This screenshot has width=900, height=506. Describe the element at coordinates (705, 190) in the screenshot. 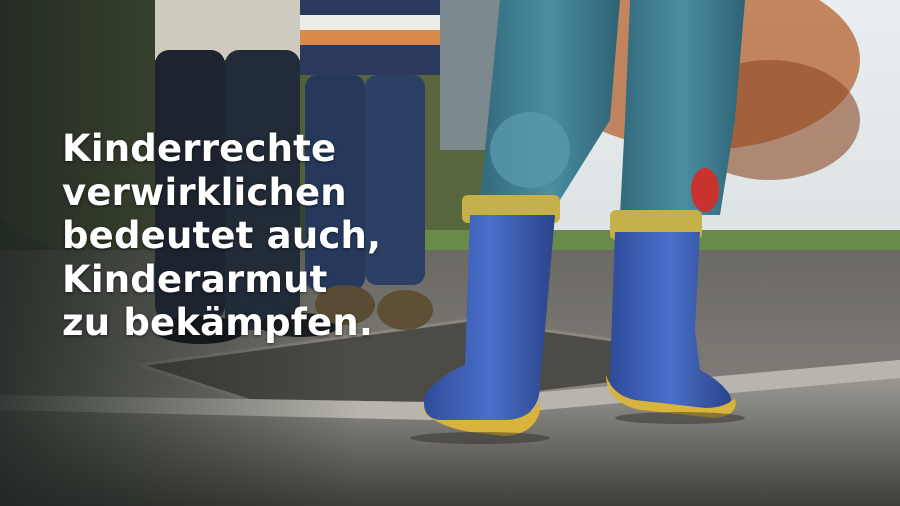

I see `red-tag` at that location.